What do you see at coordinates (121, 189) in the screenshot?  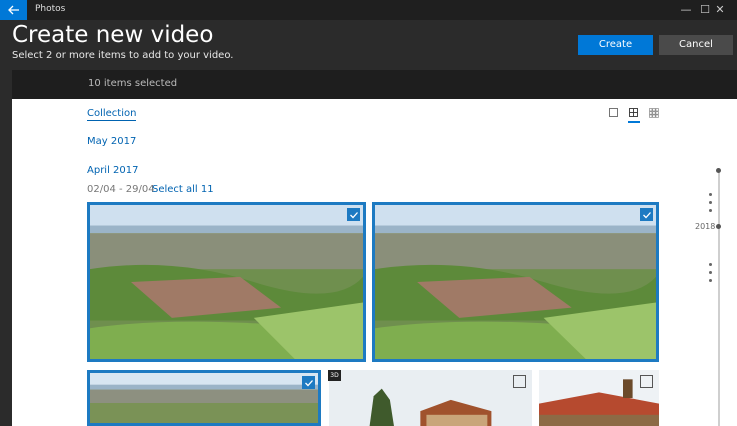 I see `date-range: 02/04 - 29/04` at bounding box center [121, 189].